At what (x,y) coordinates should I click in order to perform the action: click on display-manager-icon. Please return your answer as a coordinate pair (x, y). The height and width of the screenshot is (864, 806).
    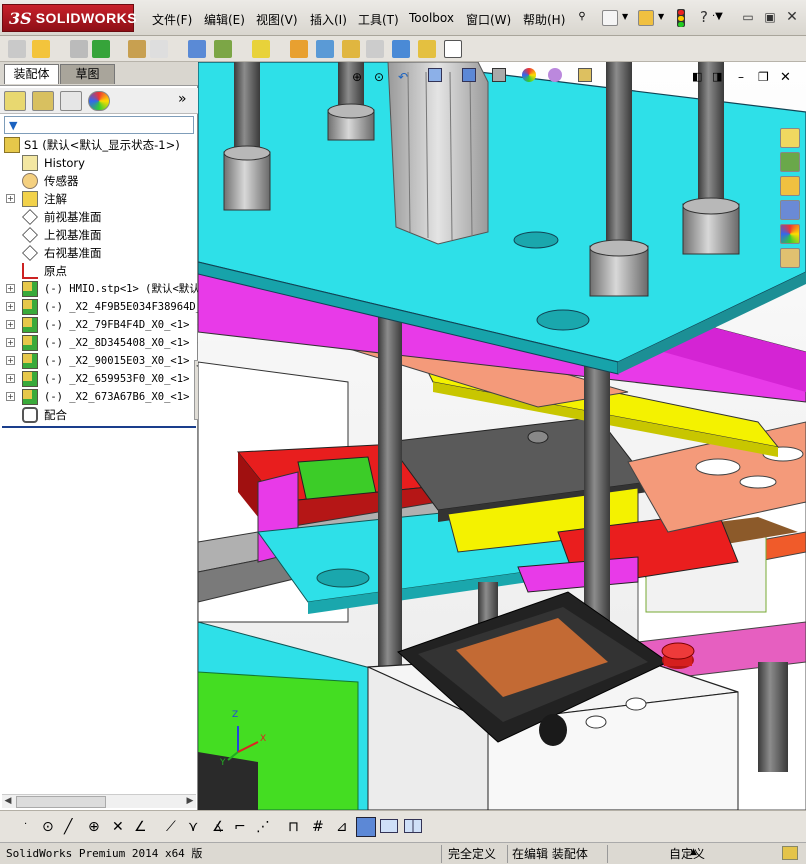
    Looking at the image, I should click on (99, 101).